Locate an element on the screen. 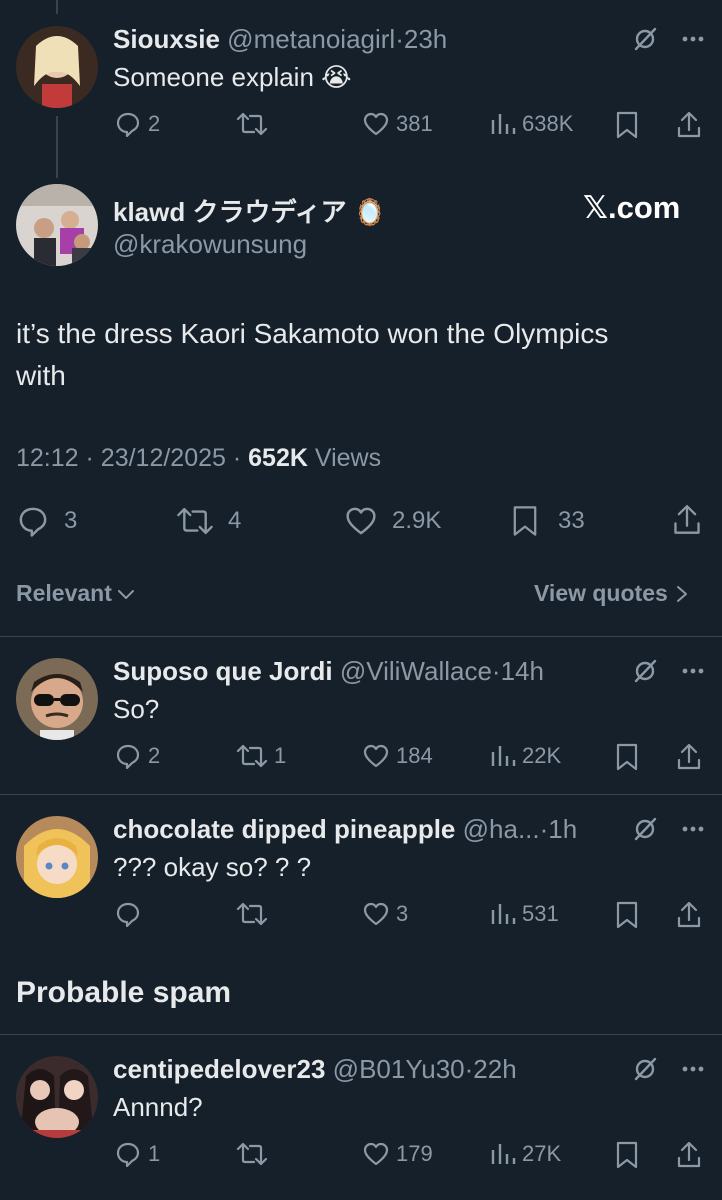 This screenshot has height=1200, width=722. like-button: 381 is located at coordinates (397, 124).